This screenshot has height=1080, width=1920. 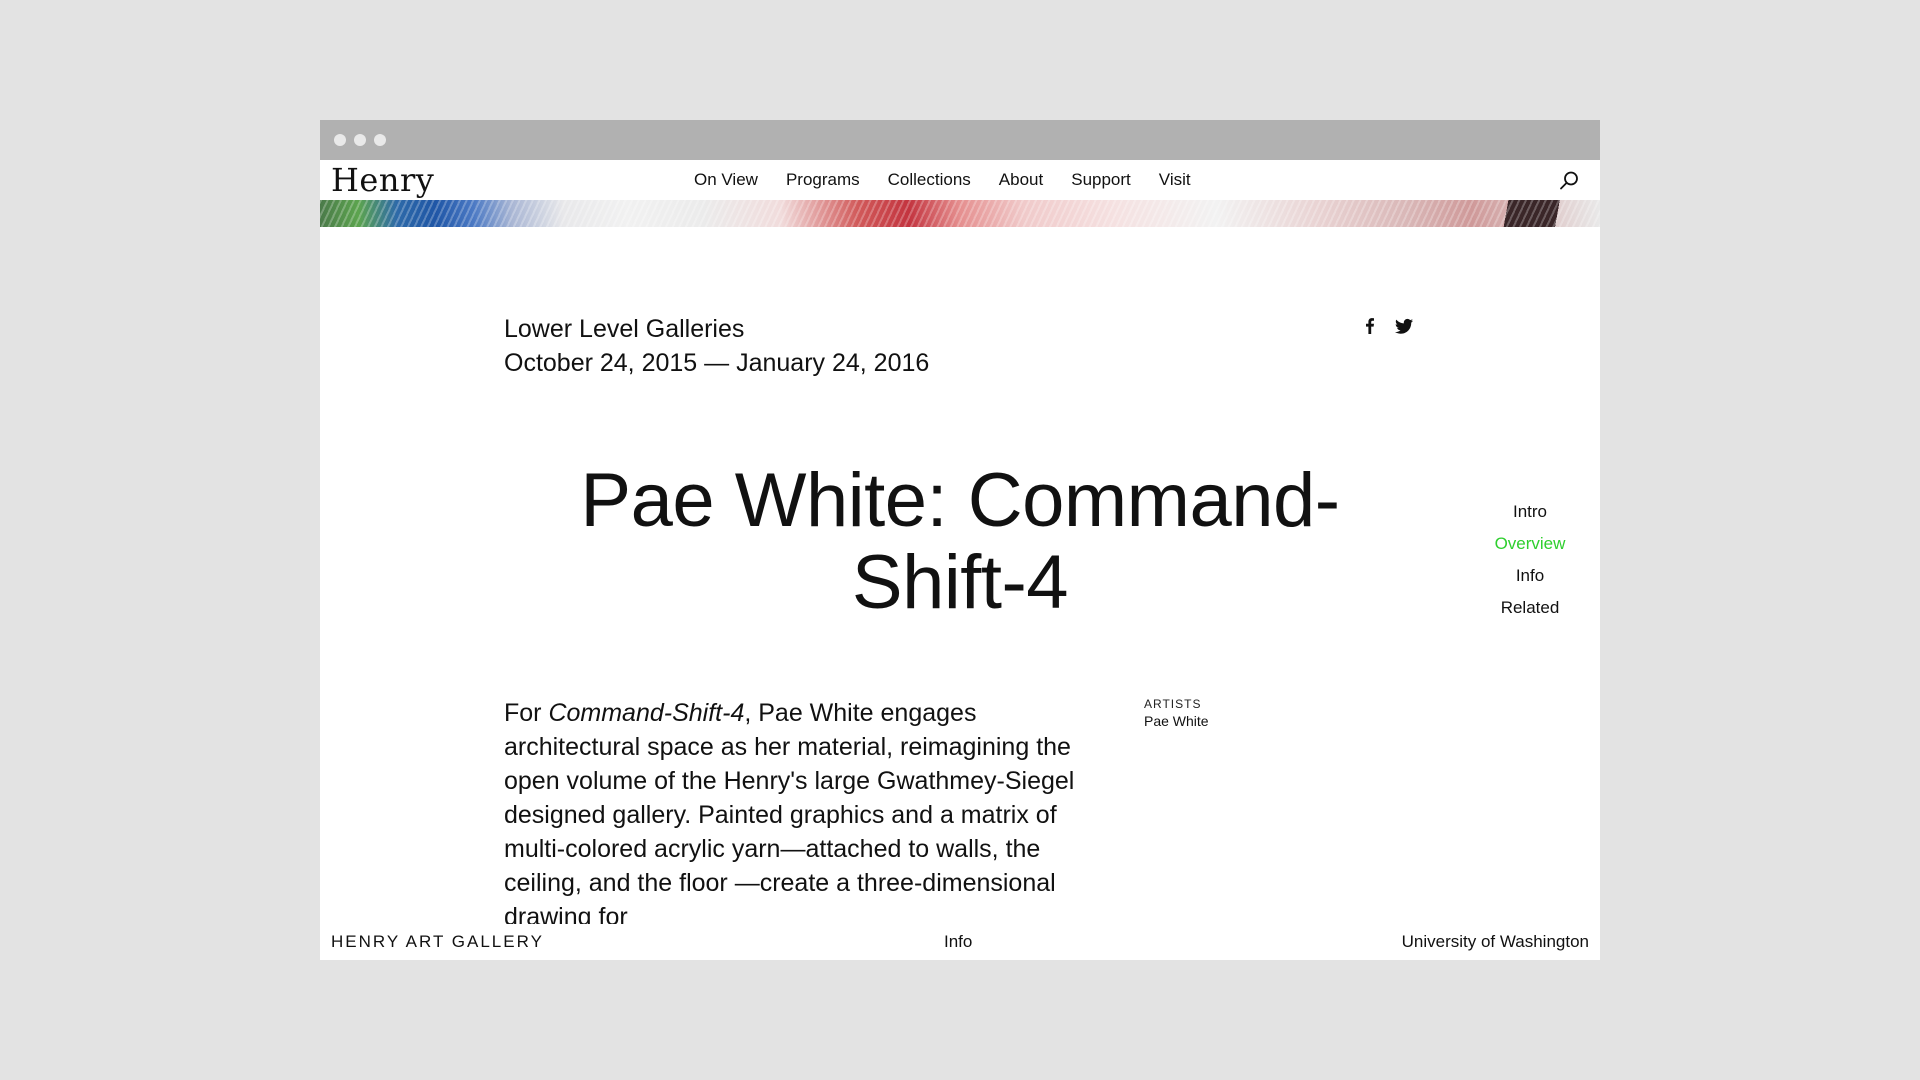 What do you see at coordinates (1175, 180) in the screenshot?
I see `nav-item-visit: Visit` at bounding box center [1175, 180].